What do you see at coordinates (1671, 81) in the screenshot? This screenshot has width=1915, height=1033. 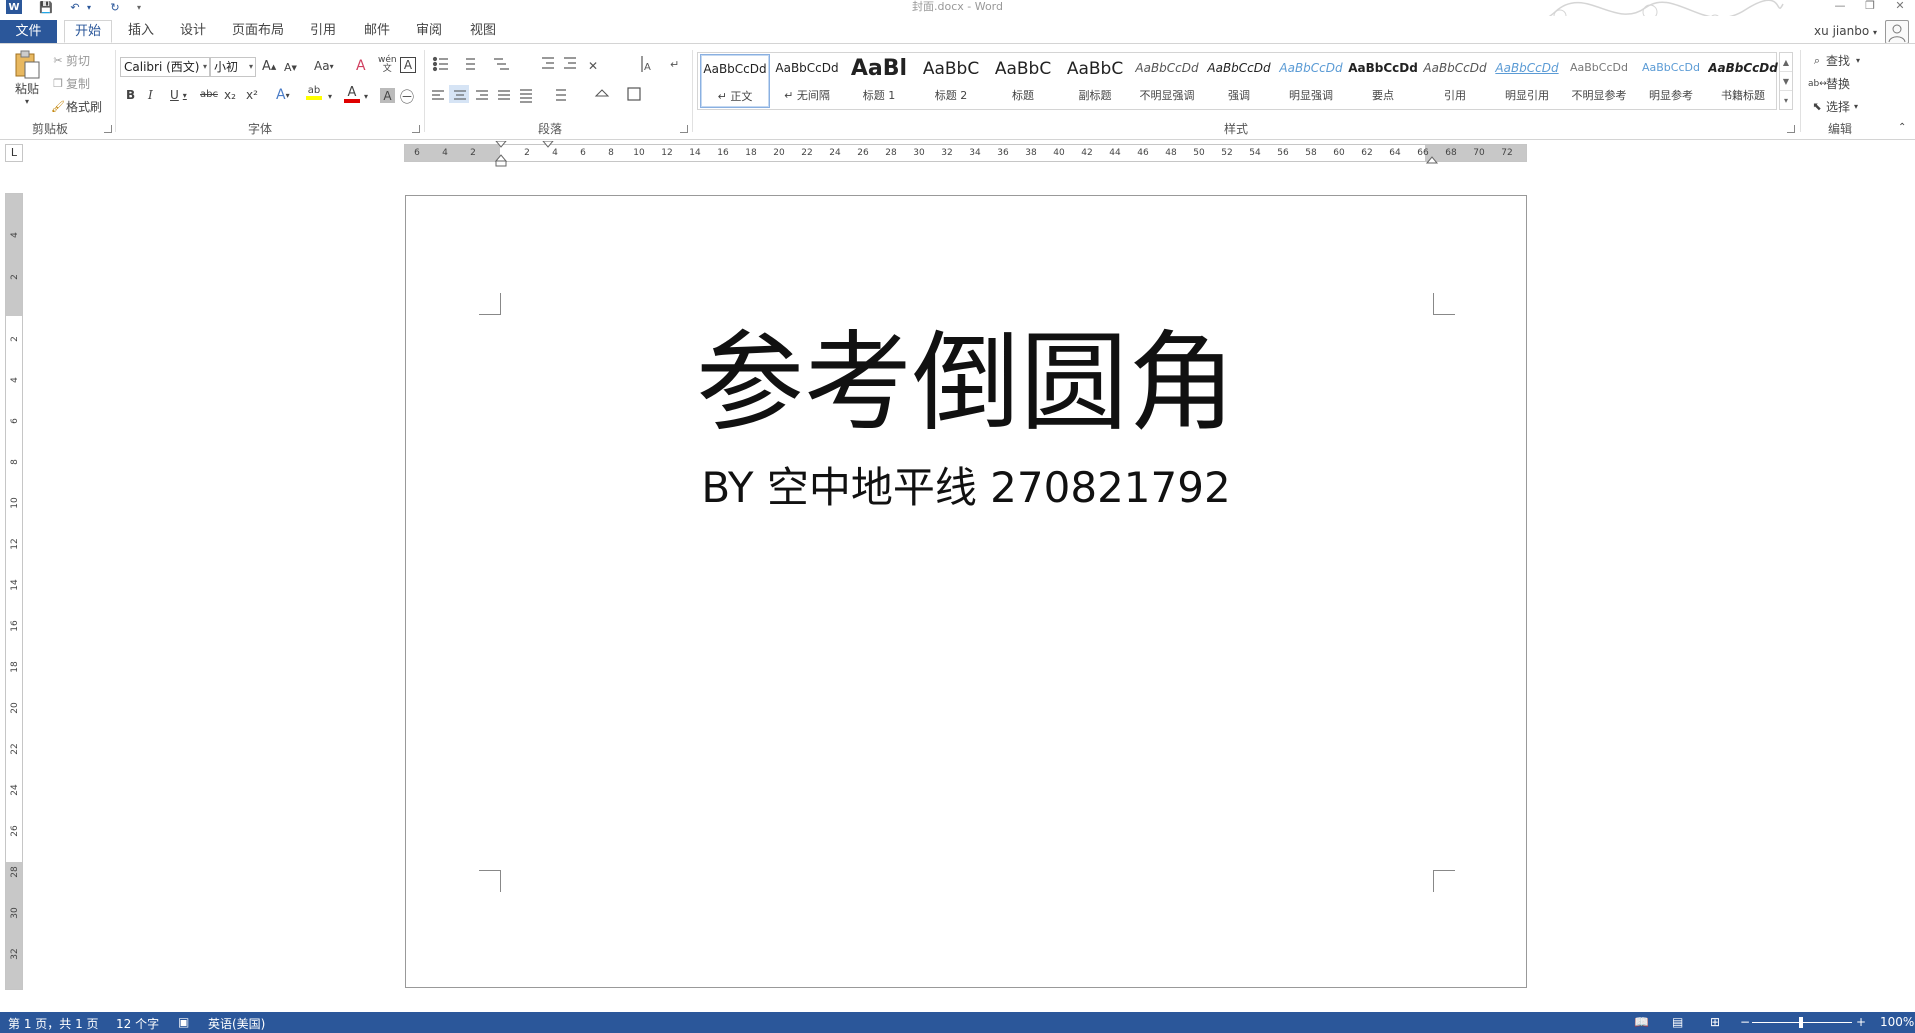 I see `style-item: AaBbCcDd 明显参考` at bounding box center [1671, 81].